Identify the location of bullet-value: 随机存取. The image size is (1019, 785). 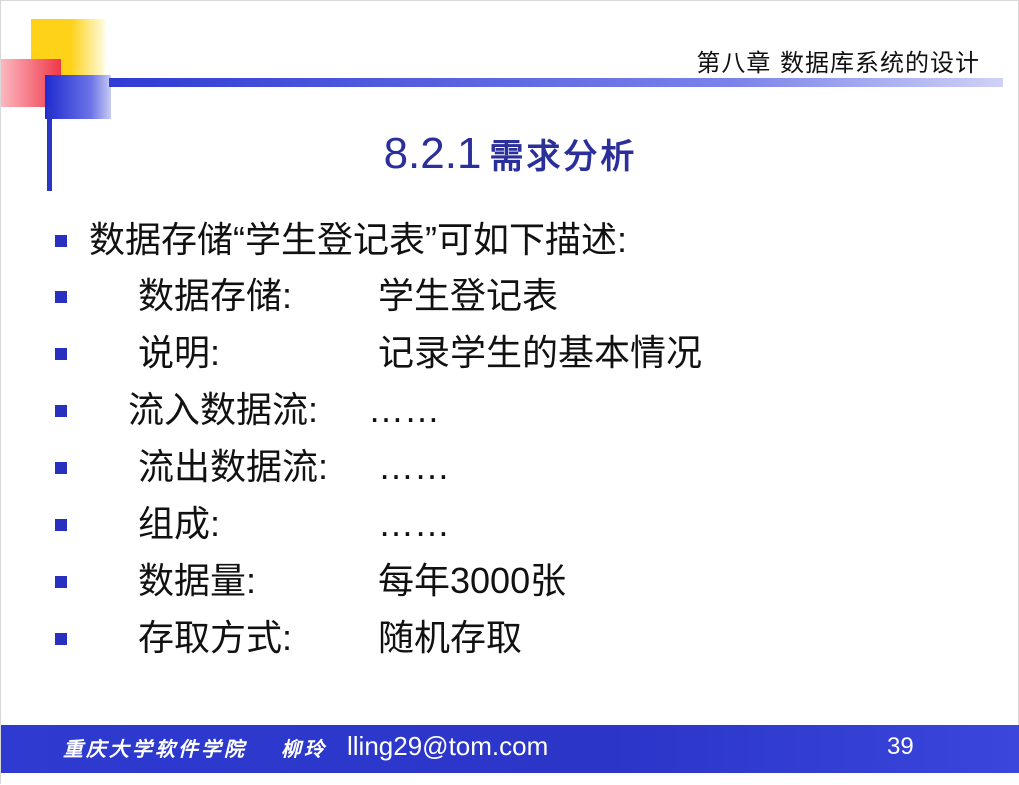
(450, 637).